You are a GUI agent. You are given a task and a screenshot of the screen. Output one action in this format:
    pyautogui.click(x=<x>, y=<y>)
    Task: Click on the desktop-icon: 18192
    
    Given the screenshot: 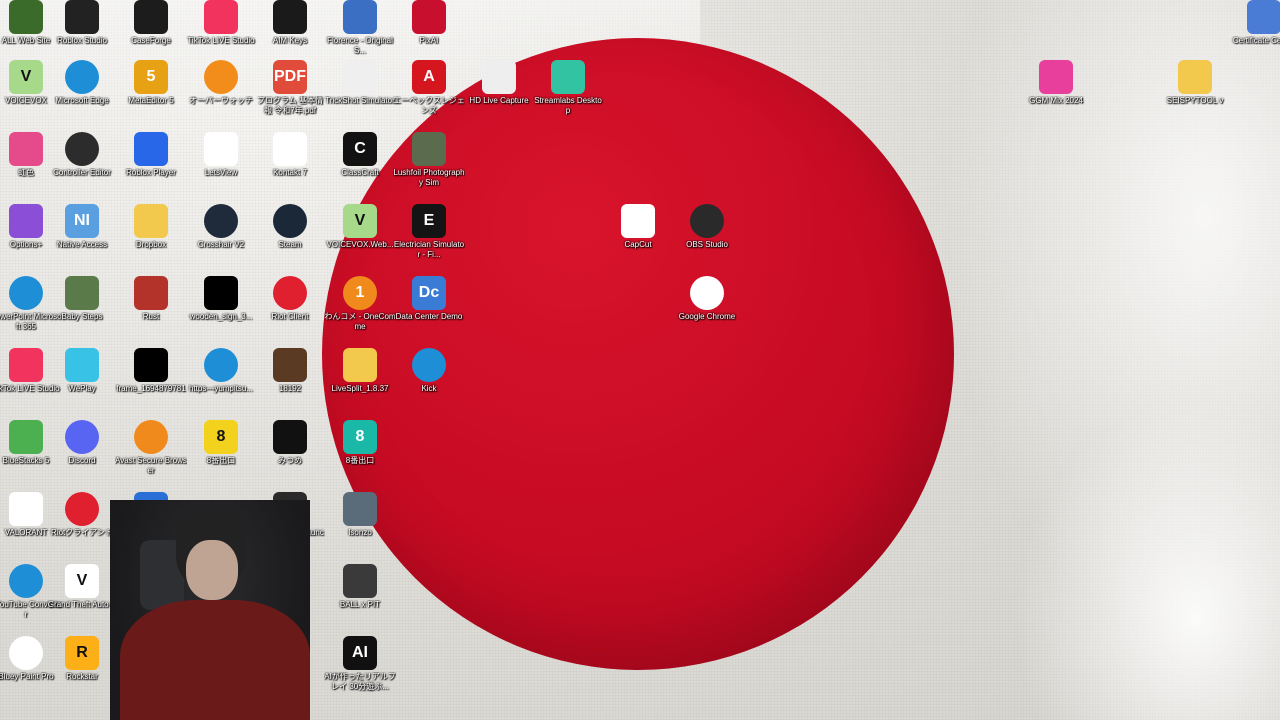 What is the action you would take?
    pyautogui.click(x=290, y=371)
    